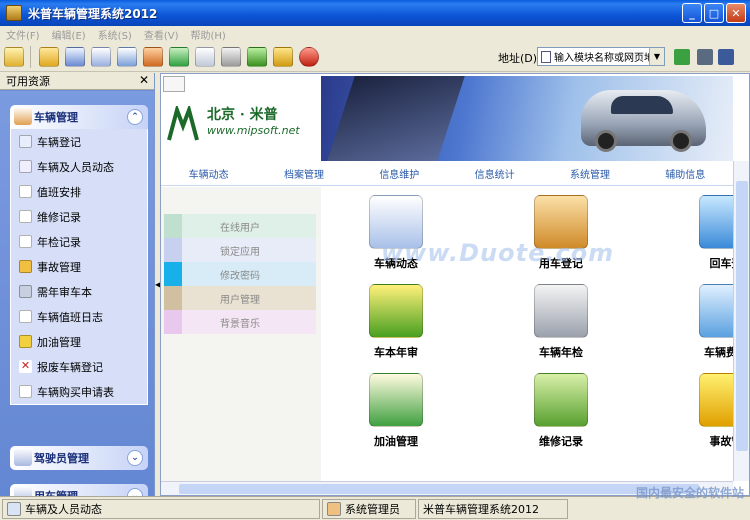 Image resolution: width=750 pixels, height=520 pixels. Describe the element at coordinates (498, 253) in the screenshot. I see `site-watermark: www.Duote.com` at that location.